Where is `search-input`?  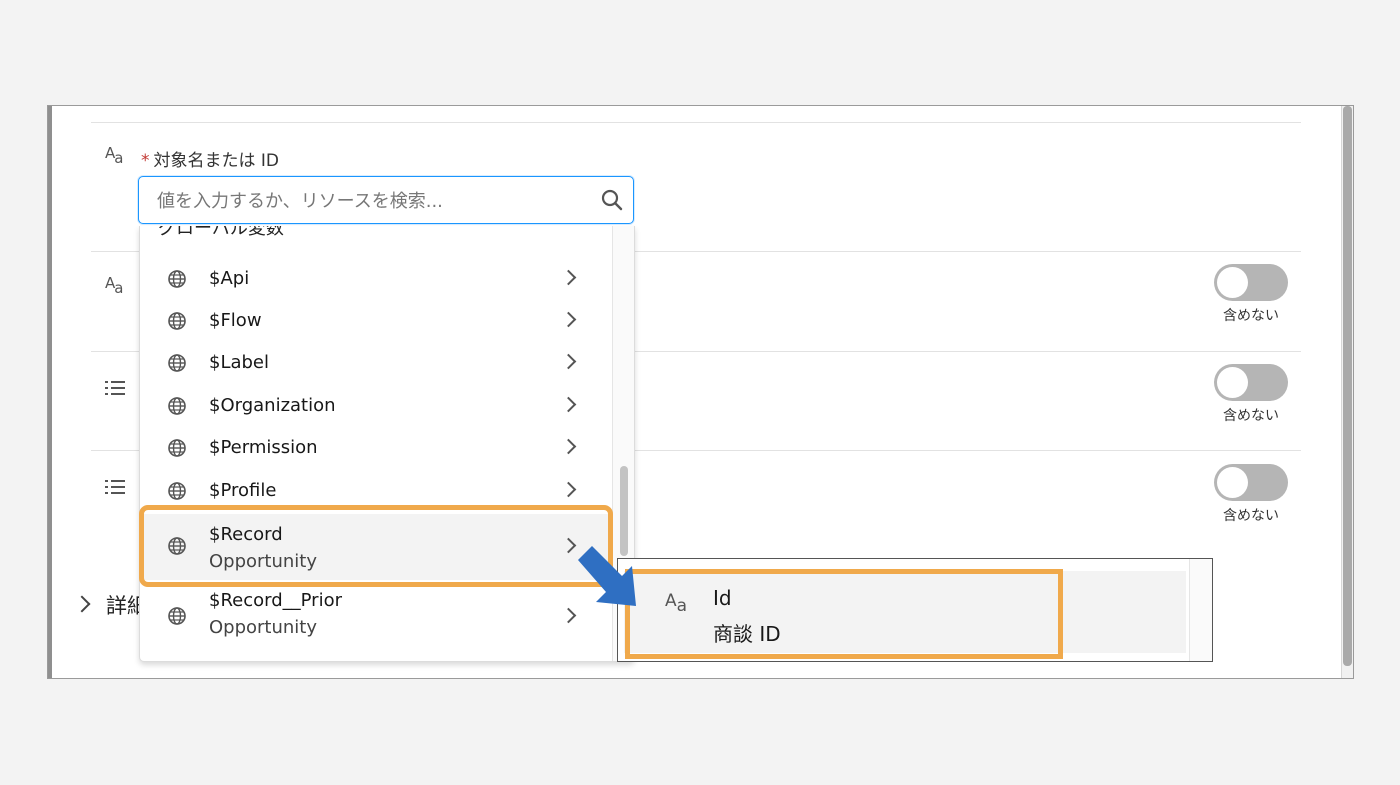 search-input is located at coordinates (367, 201).